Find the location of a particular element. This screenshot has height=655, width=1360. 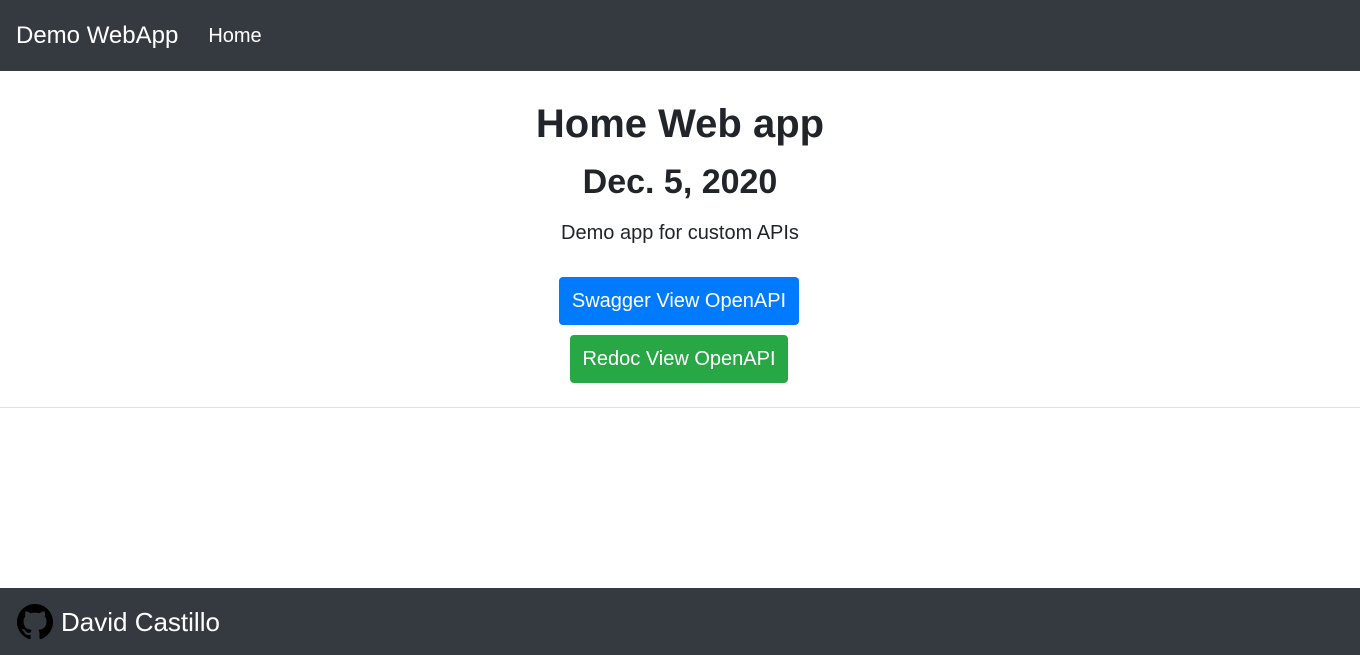

page-title: Home Web app is located at coordinates (680, 124).